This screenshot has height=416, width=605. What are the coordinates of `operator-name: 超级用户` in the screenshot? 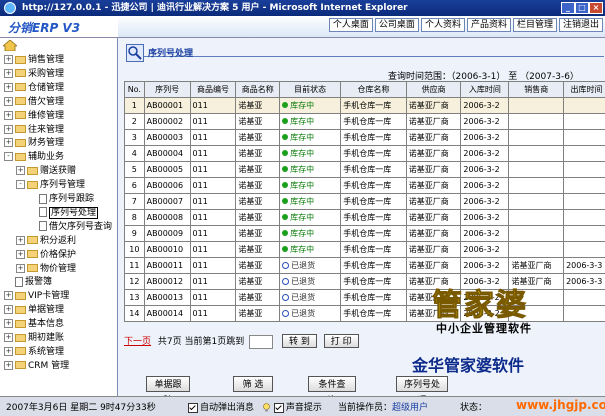 It's located at (410, 408).